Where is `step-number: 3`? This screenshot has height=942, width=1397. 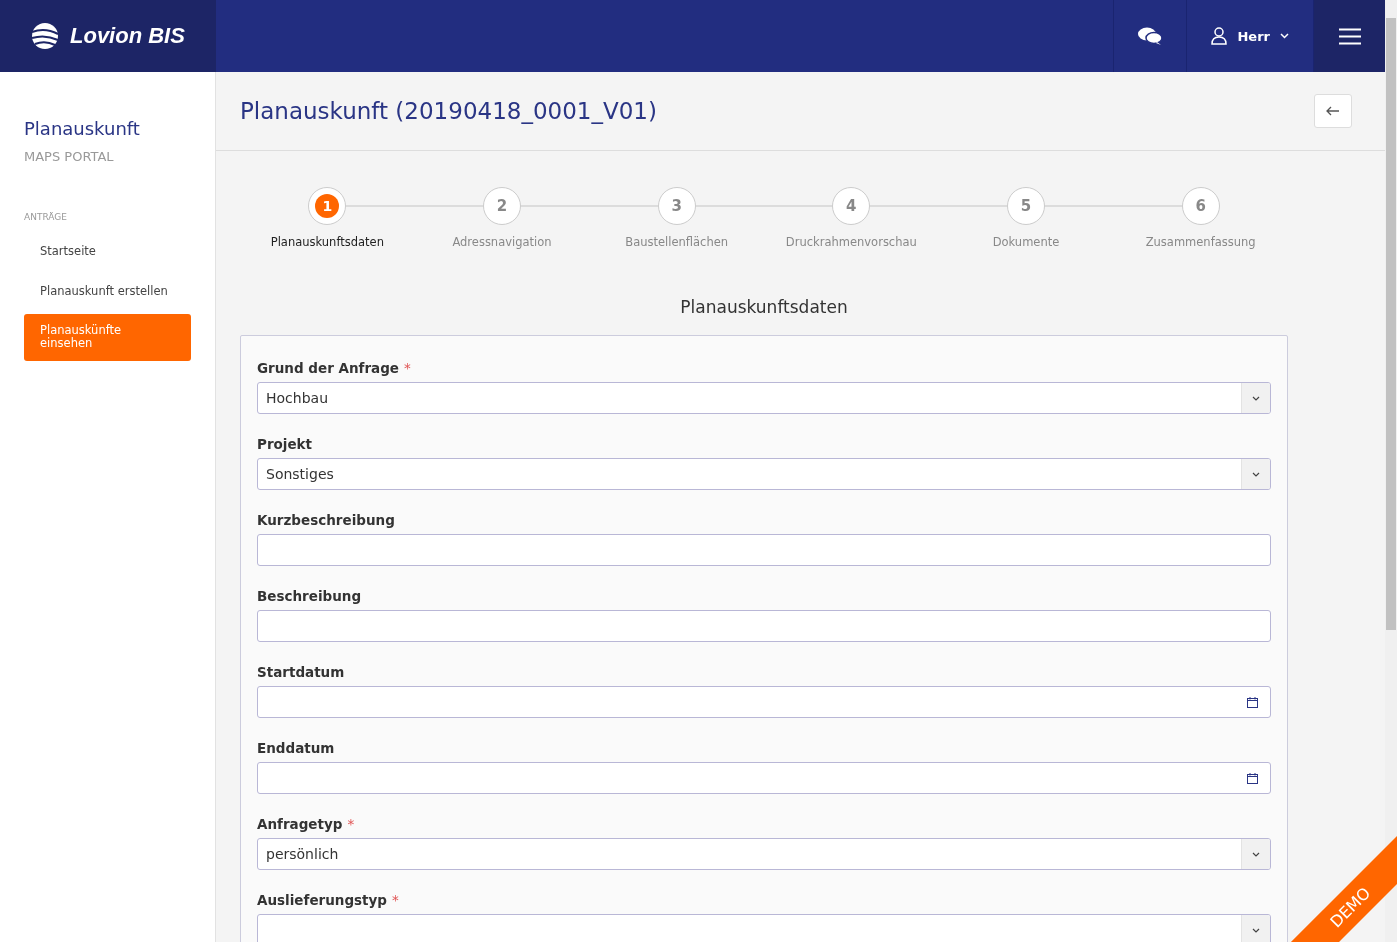 step-number: 3 is located at coordinates (676, 206).